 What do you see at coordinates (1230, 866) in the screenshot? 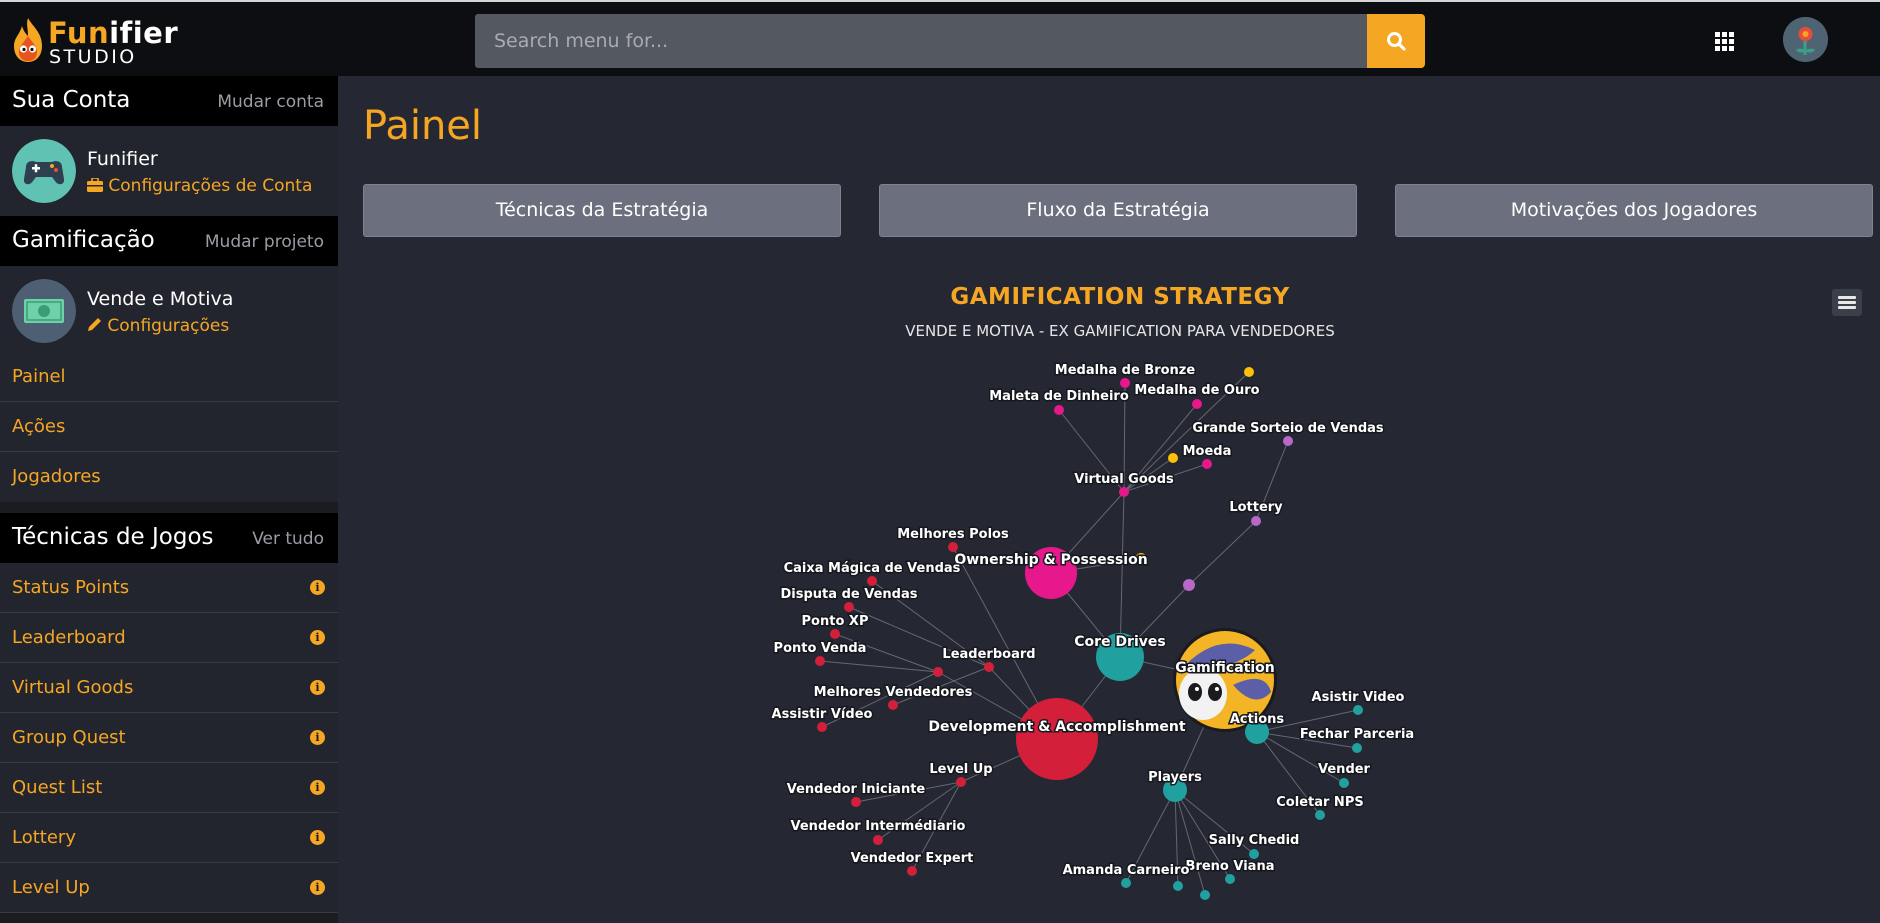
I see `graph-node-label: Breno Viana` at bounding box center [1230, 866].